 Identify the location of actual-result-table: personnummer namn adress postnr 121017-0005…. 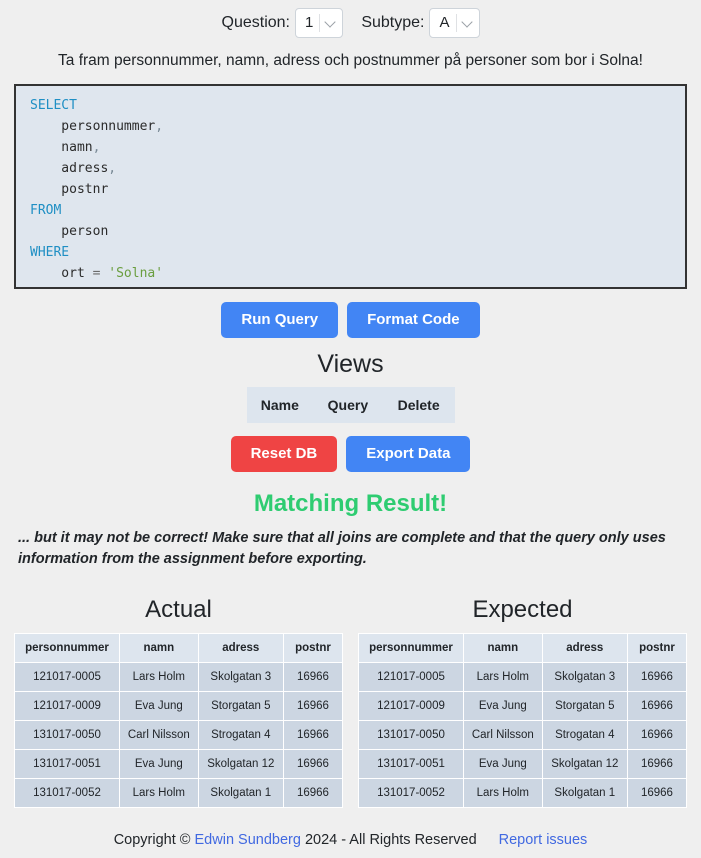
(179, 720).